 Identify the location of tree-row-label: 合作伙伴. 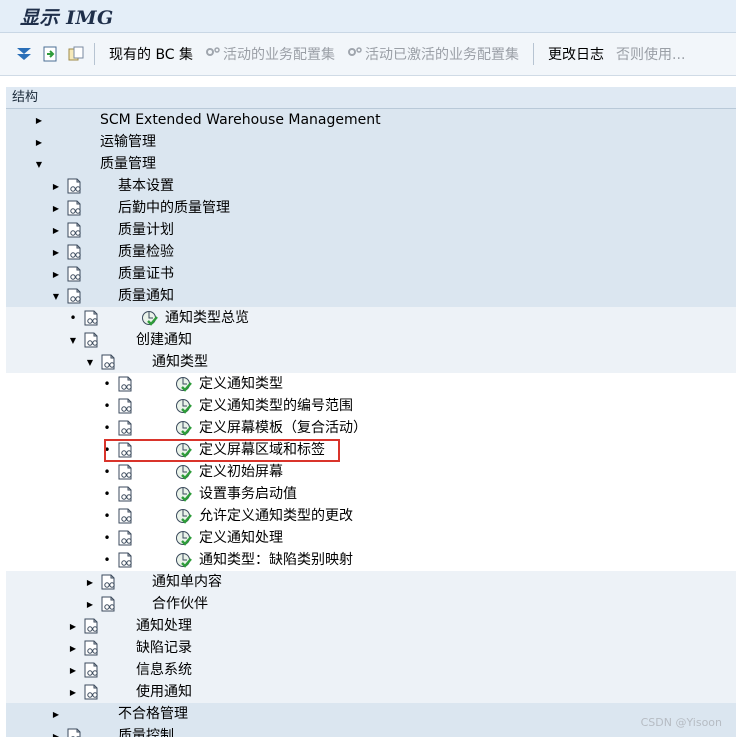
(180, 604).